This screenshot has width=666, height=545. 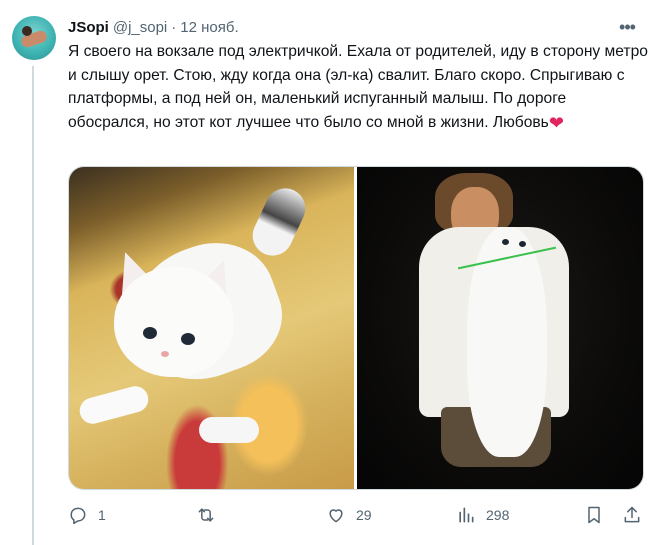 What do you see at coordinates (206, 515) in the screenshot?
I see `repost-icon` at bounding box center [206, 515].